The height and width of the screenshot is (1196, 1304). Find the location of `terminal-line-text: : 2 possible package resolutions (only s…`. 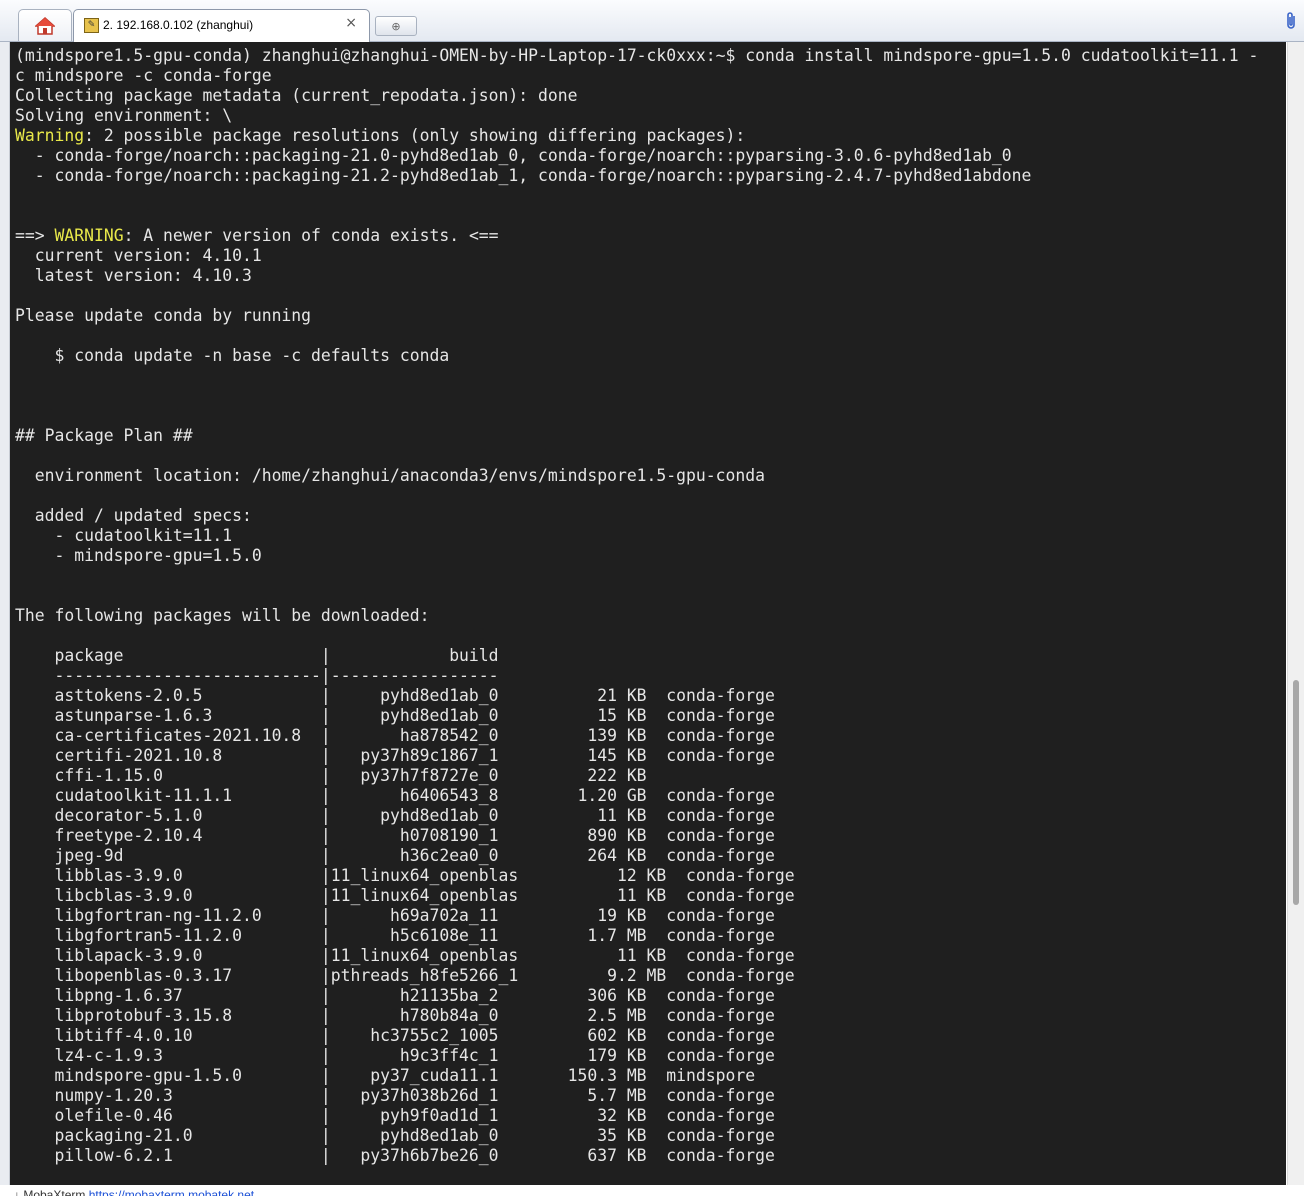

terminal-line-text: : 2 possible package resolutions (only s… is located at coordinates (415, 135).